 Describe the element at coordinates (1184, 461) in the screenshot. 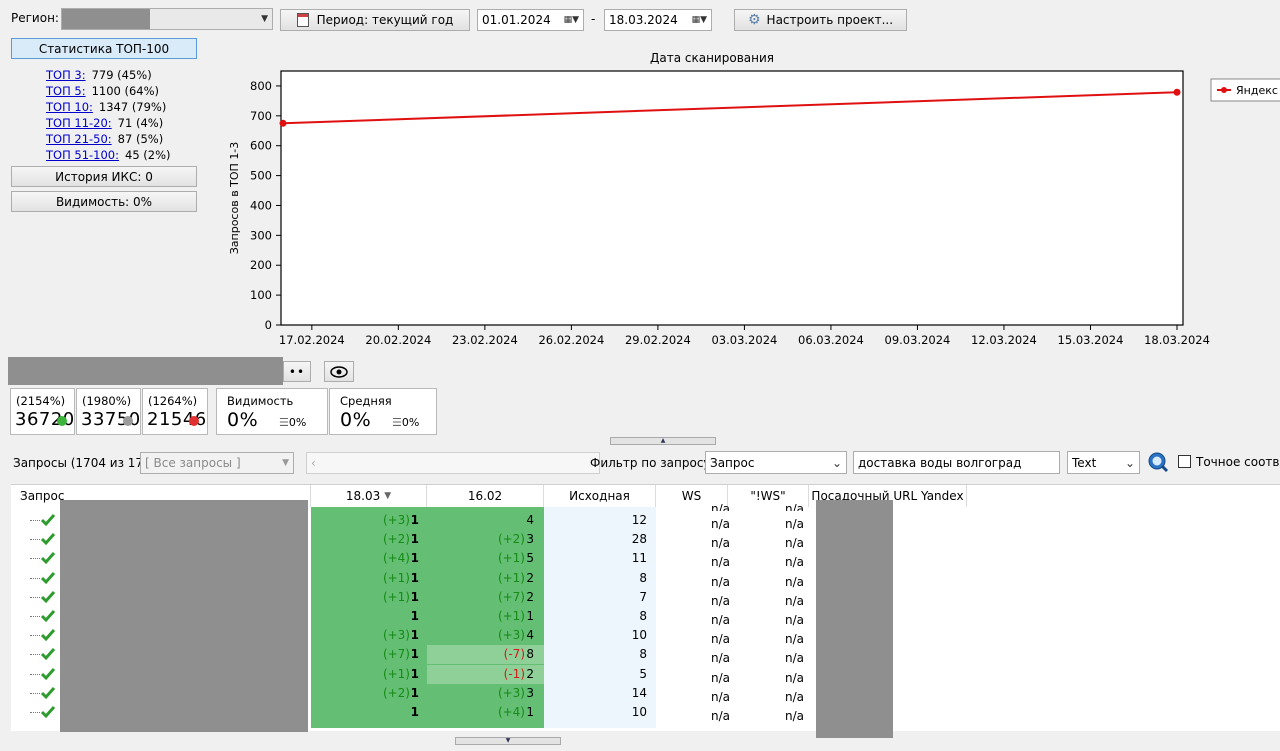

I see `exact-match-checkbox` at that location.